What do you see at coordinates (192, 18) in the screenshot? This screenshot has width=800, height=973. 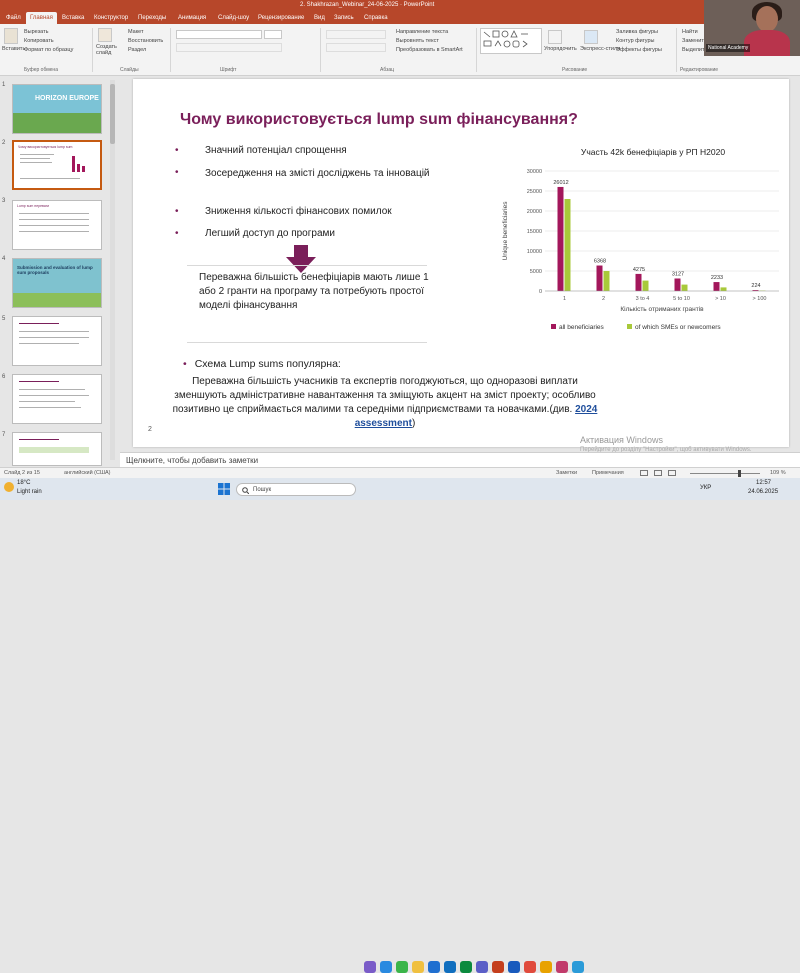 I see `tab-animations: Анимация` at bounding box center [192, 18].